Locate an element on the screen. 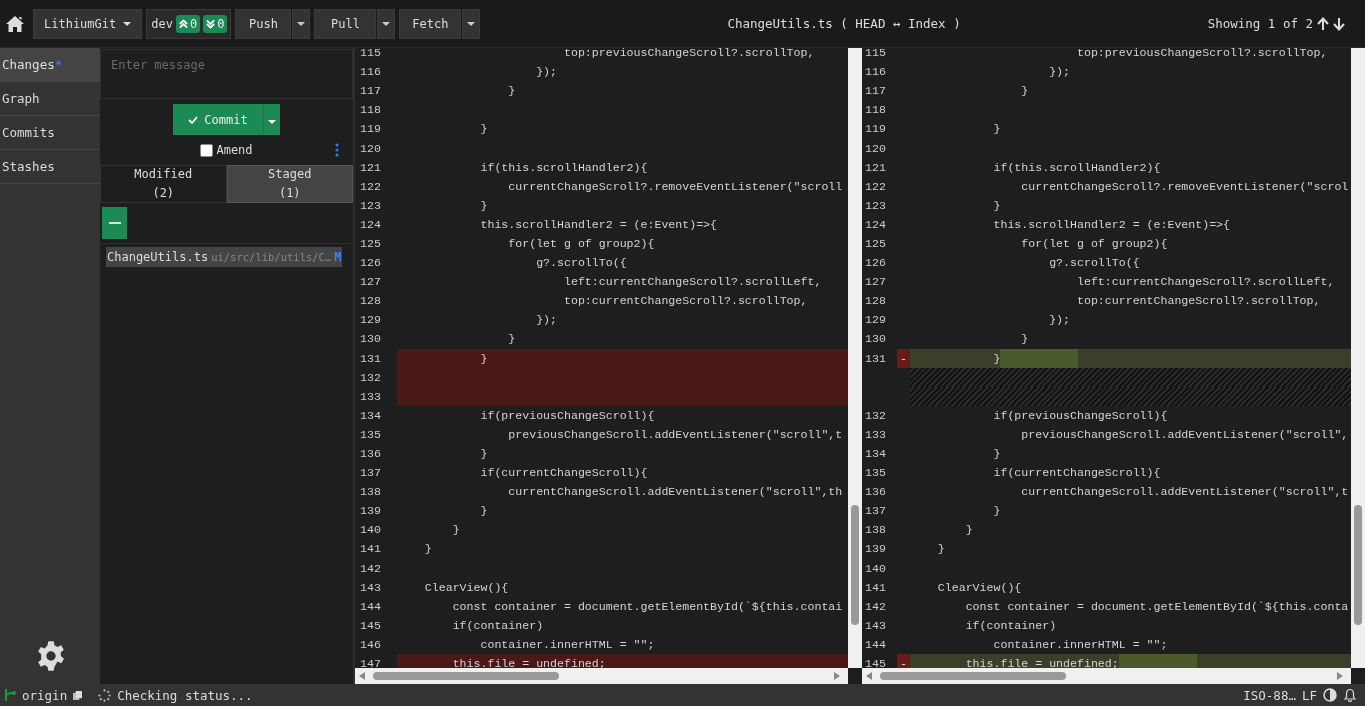 The height and width of the screenshot is (706, 1365). amend-checkbox is located at coordinates (207, 150).